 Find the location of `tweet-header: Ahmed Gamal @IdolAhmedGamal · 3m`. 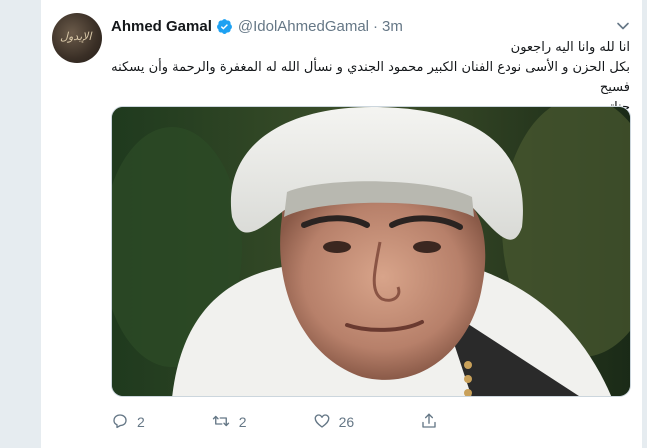

tweet-header: Ahmed Gamal @IdolAhmedGamal · 3m is located at coordinates (257, 26).